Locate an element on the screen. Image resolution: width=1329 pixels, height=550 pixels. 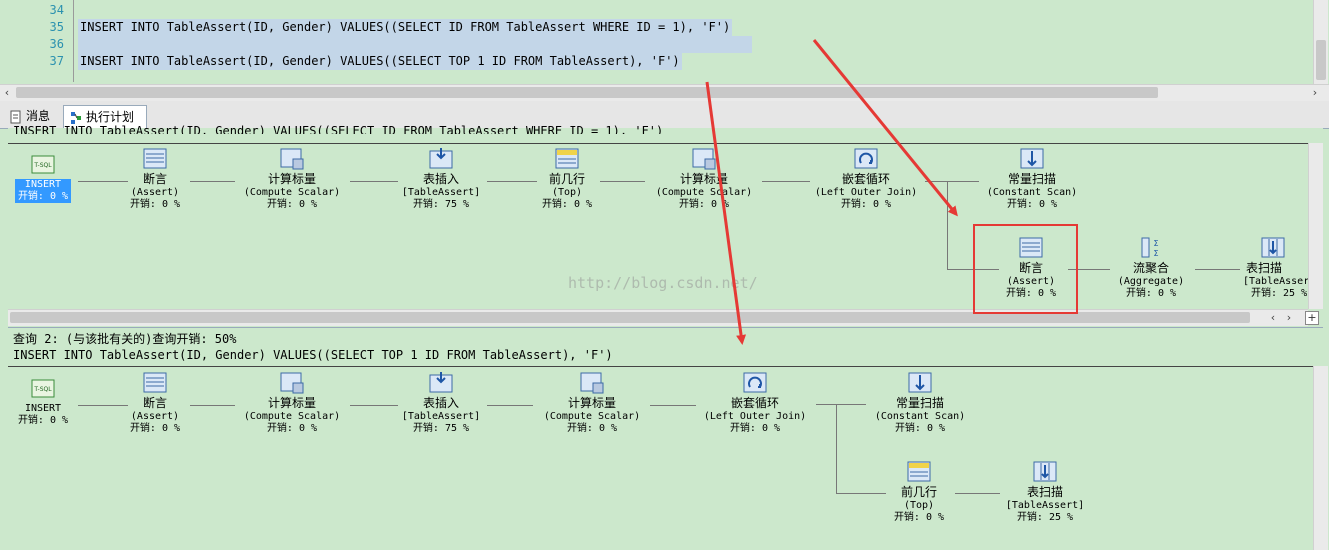
execution-plan-icon is located at coordinates (76, 117).